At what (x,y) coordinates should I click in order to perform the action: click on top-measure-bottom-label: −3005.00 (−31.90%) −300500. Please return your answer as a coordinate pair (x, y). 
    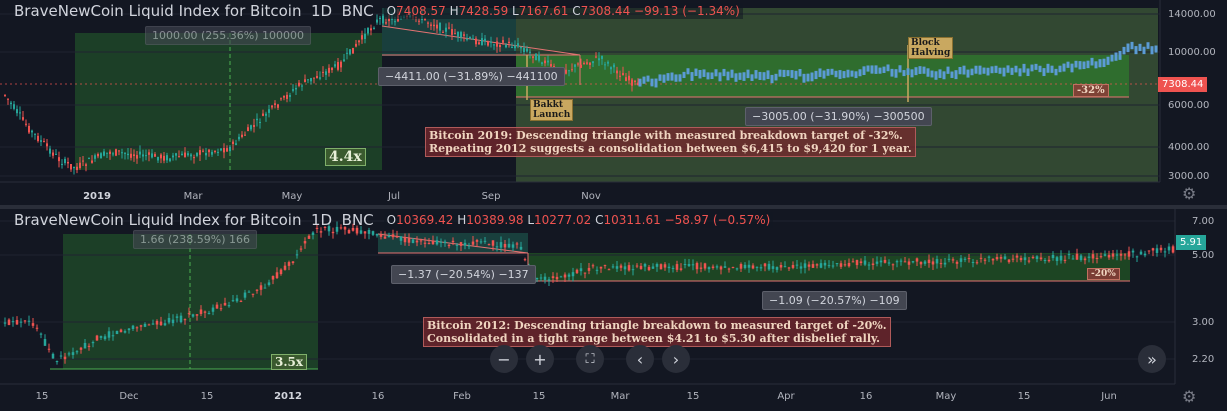
    Looking at the image, I should click on (838, 116).